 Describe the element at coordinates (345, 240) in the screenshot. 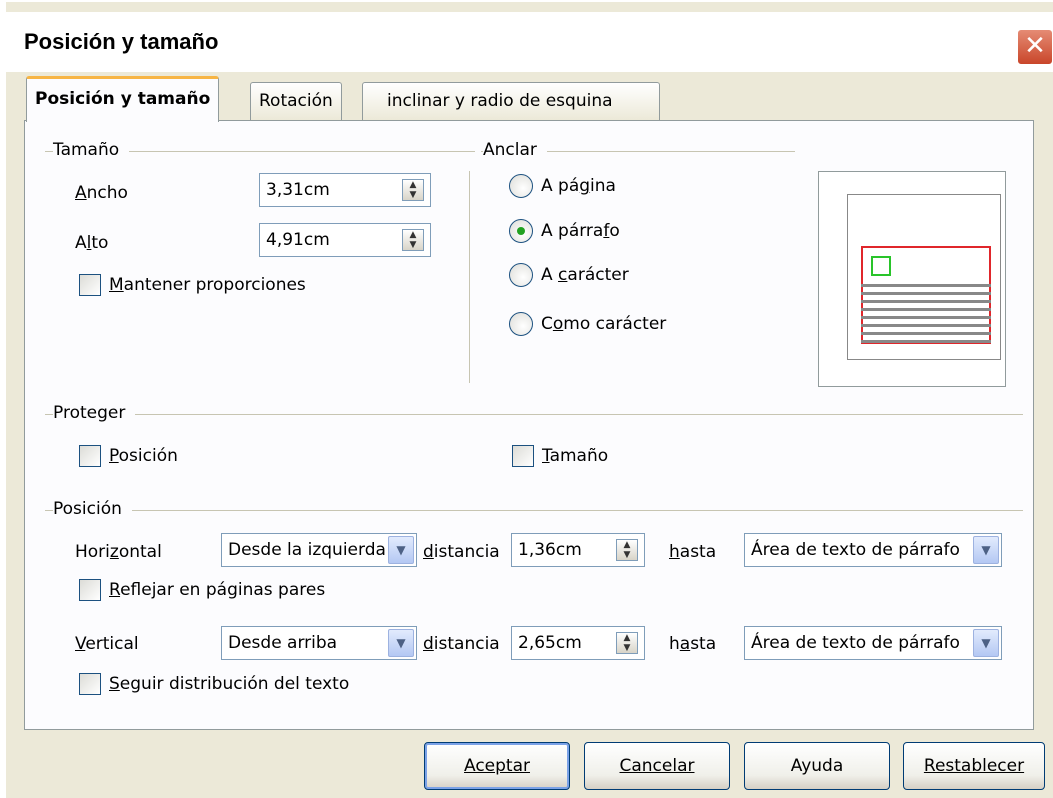

I see `height-field: 4,91cm ▲ ▼` at that location.